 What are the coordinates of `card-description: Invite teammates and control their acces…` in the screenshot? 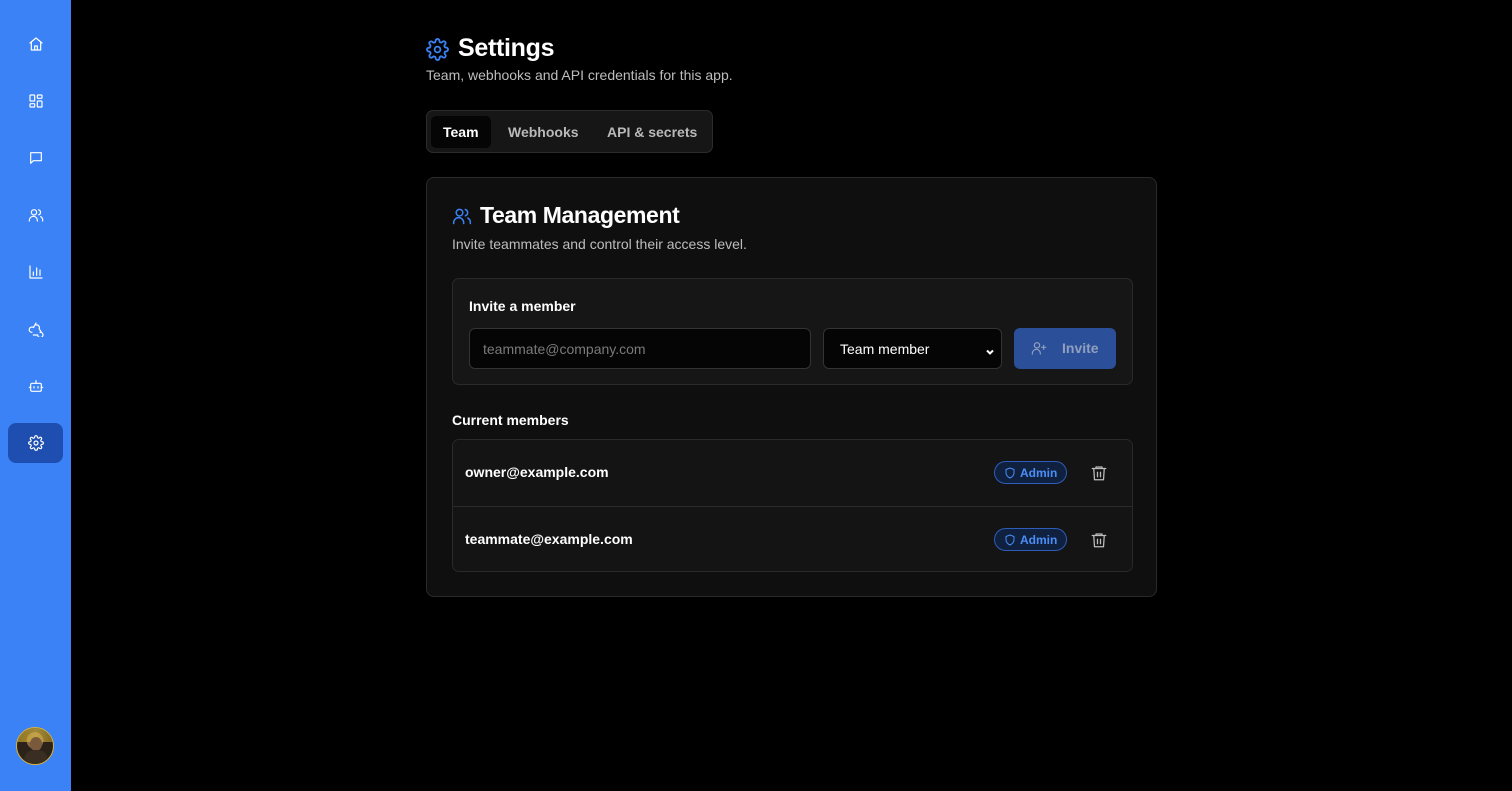 It's located at (599, 244).